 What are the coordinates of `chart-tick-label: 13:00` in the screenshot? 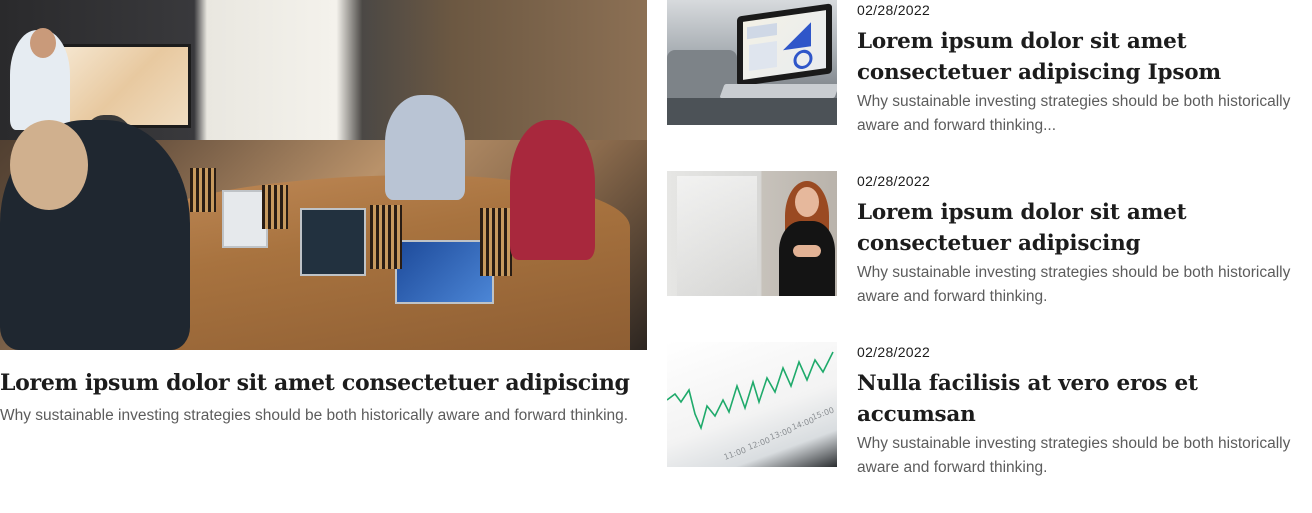 It's located at (781, 434).